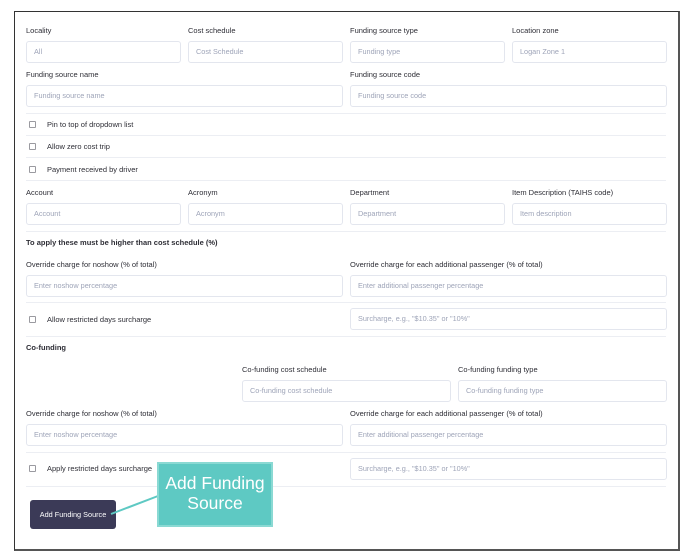 Image resolution: width=688 pixels, height=560 pixels. What do you see at coordinates (134, 505) in the screenshot?
I see `callout-pointer-line` at bounding box center [134, 505].